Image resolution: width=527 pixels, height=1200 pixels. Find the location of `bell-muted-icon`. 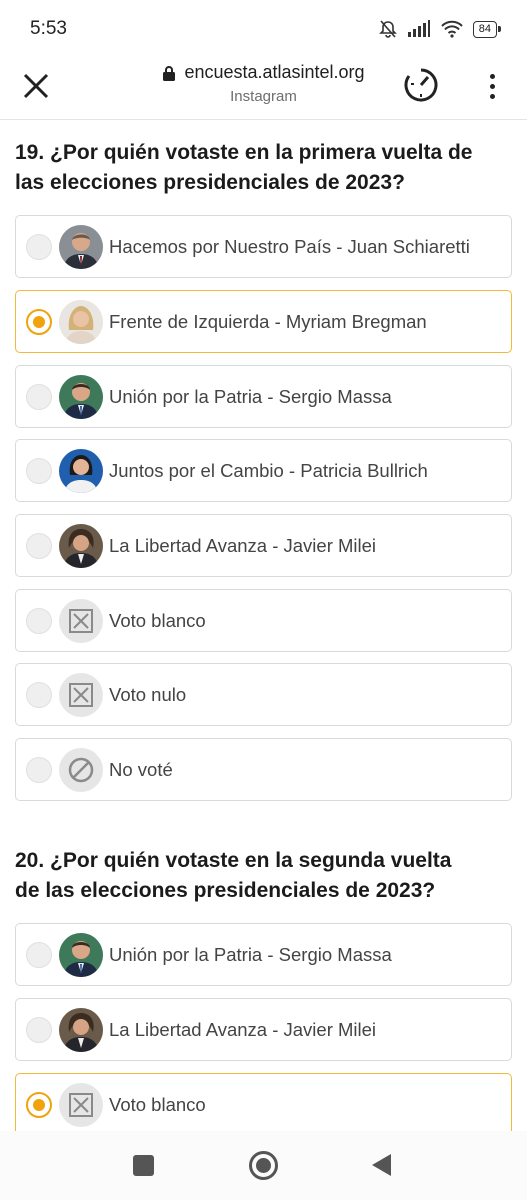

bell-muted-icon is located at coordinates (387, 29).